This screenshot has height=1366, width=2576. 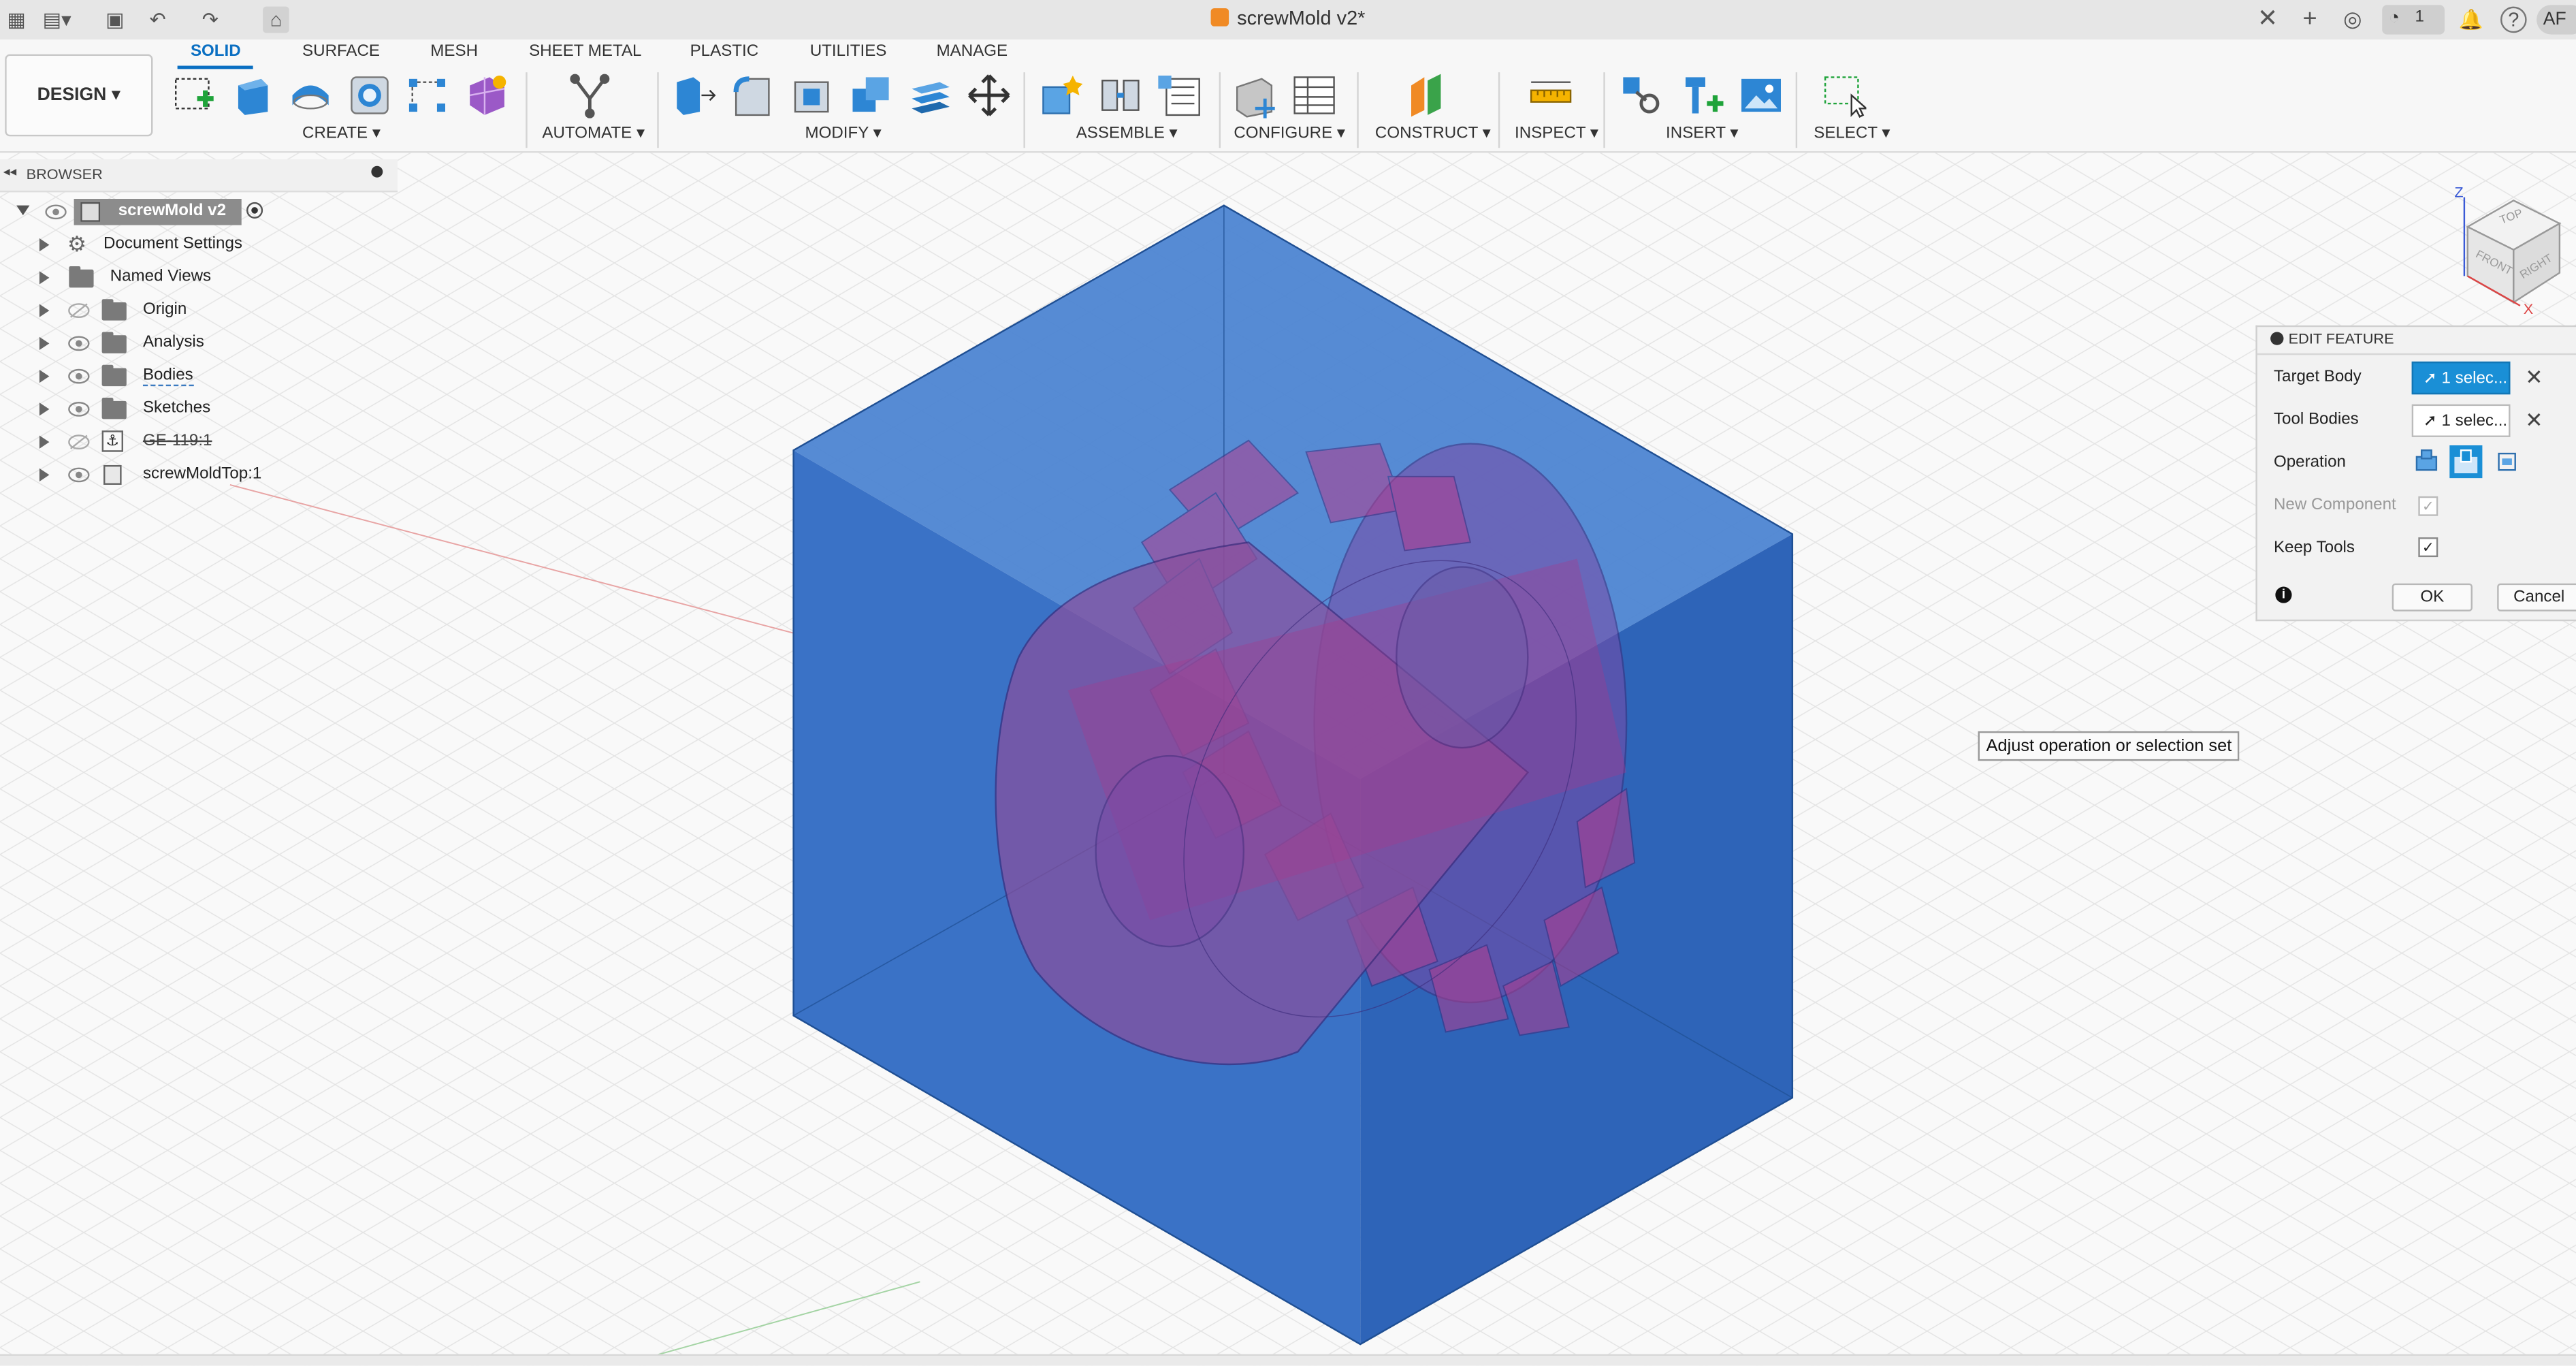 What do you see at coordinates (114, 343) in the screenshot?
I see `folder-icon` at bounding box center [114, 343].